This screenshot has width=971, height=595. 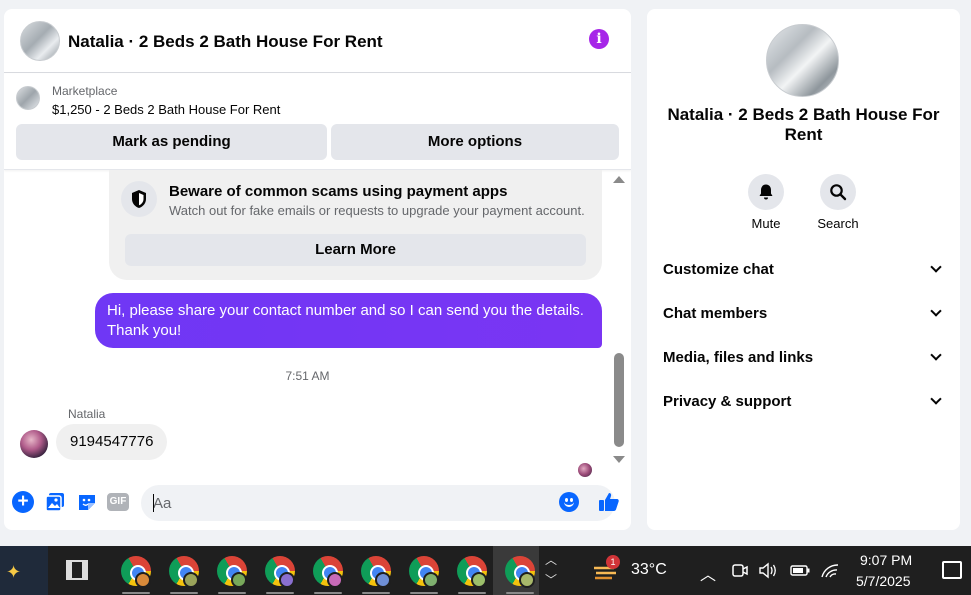 I want to click on scroll-down-arrow-icon, so click(x=619, y=459).